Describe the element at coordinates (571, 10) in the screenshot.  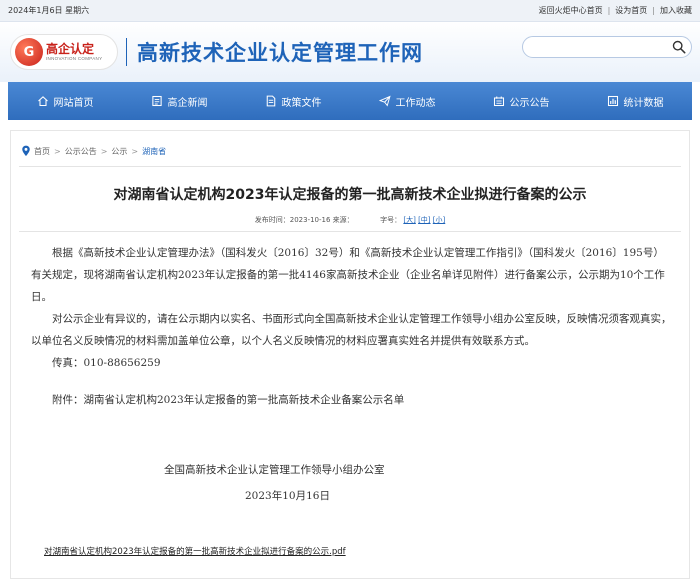
I see `back-to-torch-center-link: 返回火炬中心首页` at that location.